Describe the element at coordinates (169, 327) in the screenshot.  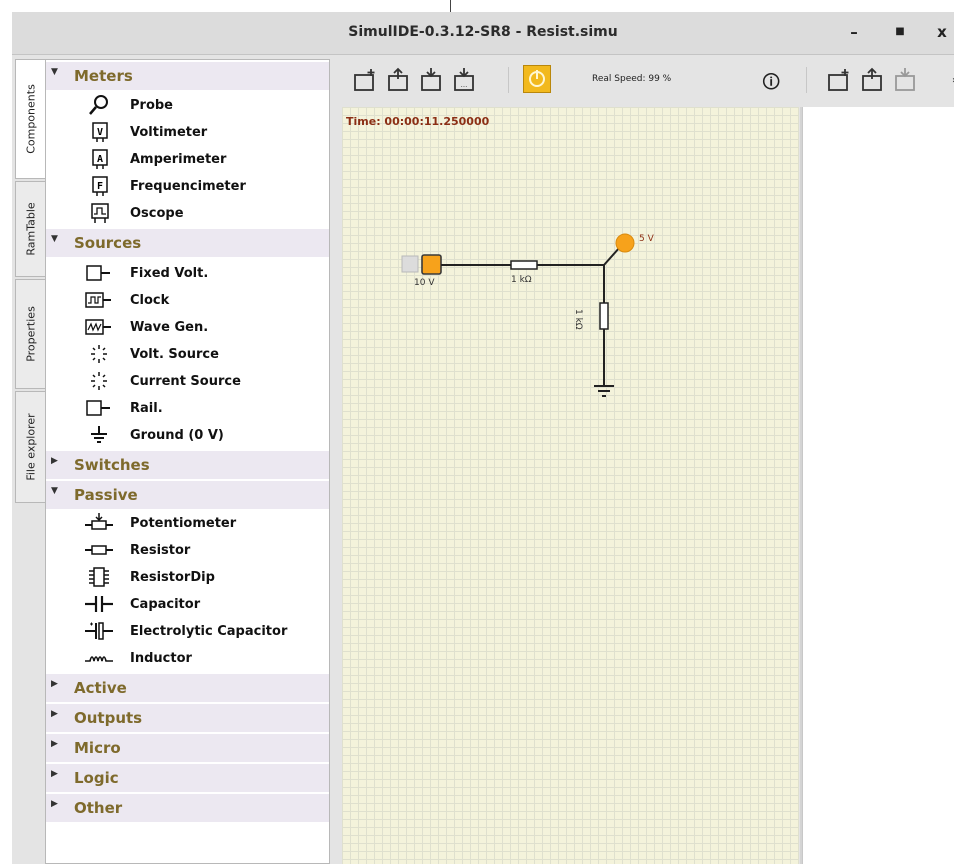
I see `component-wave-gen-label: Wave Gen.` at that location.